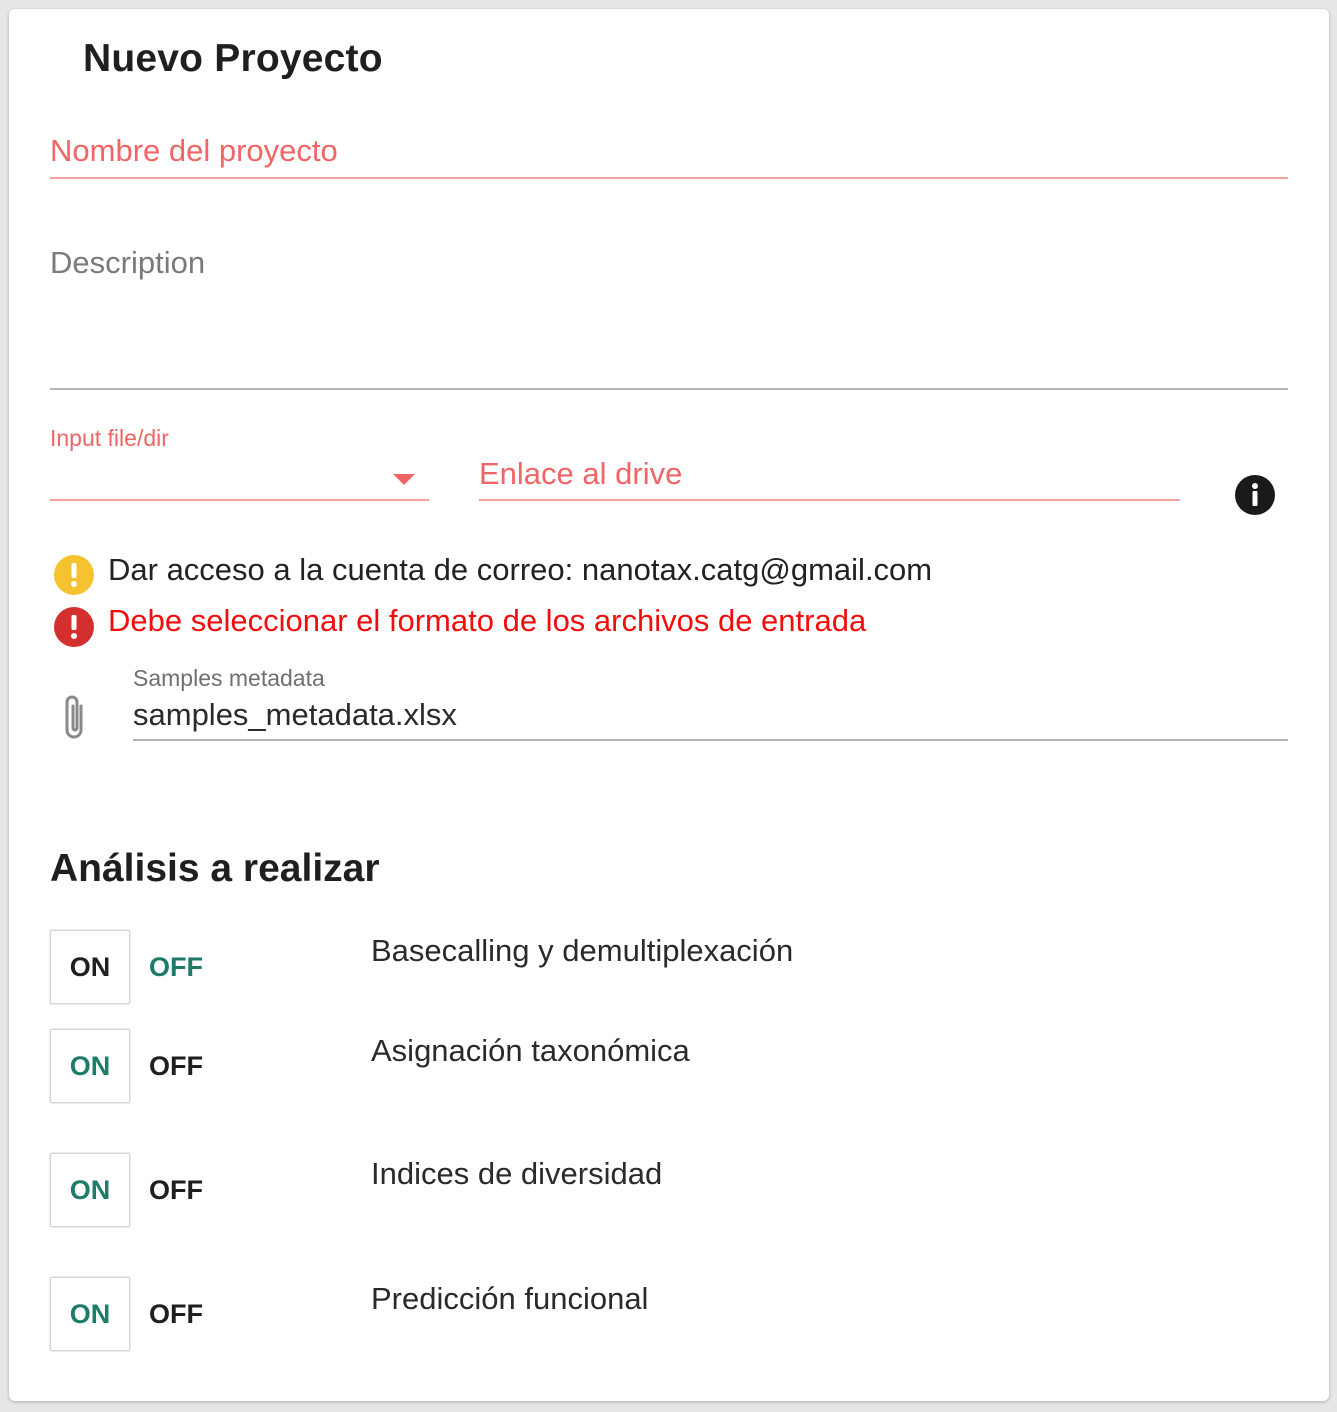 The width and height of the screenshot is (1337, 1412). Describe the element at coordinates (1255, 495) in the screenshot. I see `info-icon` at that location.